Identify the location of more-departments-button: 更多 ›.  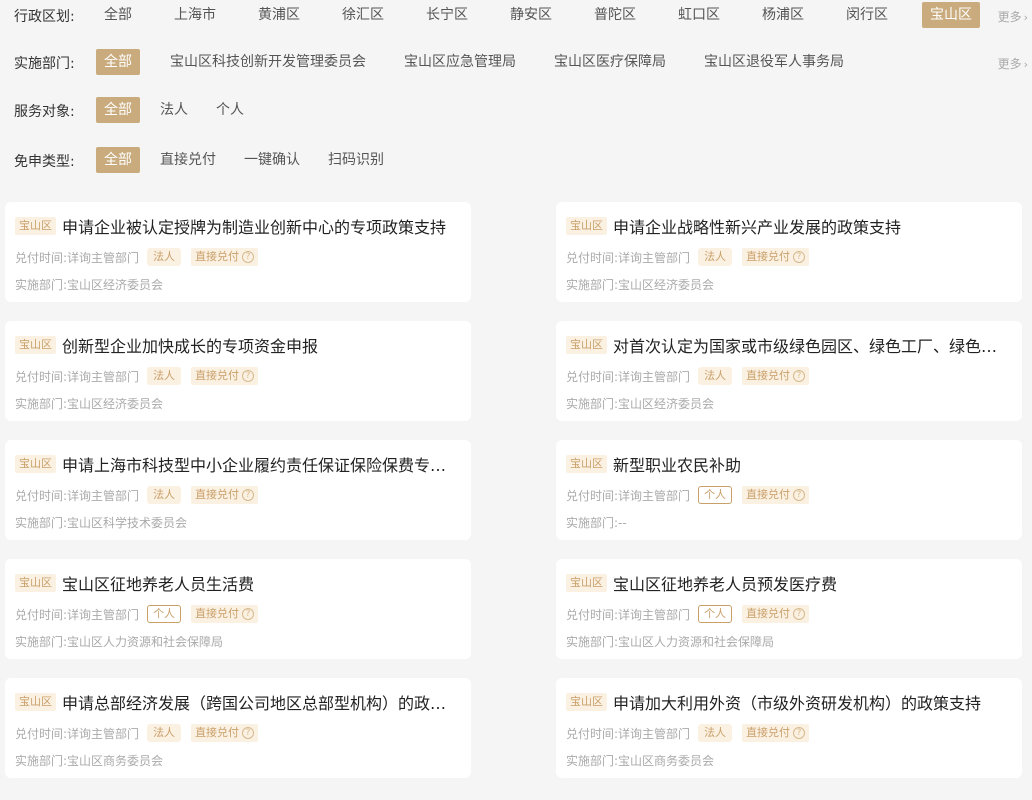
(1013, 63).